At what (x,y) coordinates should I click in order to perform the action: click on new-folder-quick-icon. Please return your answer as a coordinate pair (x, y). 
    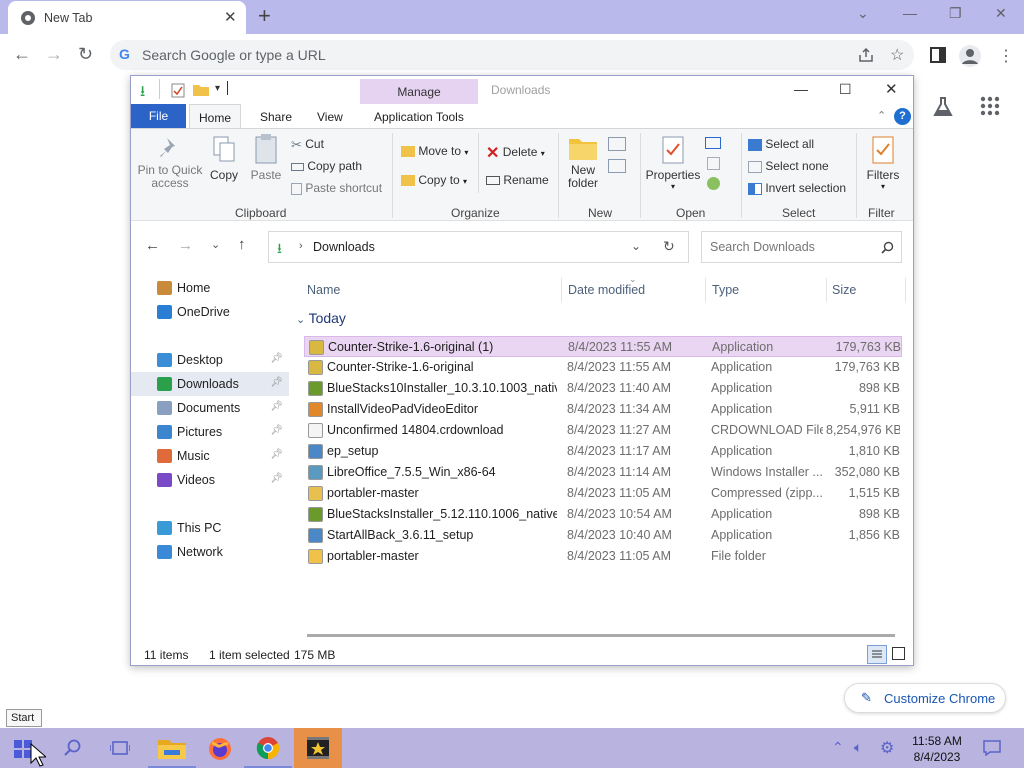
    Looking at the image, I should click on (201, 89).